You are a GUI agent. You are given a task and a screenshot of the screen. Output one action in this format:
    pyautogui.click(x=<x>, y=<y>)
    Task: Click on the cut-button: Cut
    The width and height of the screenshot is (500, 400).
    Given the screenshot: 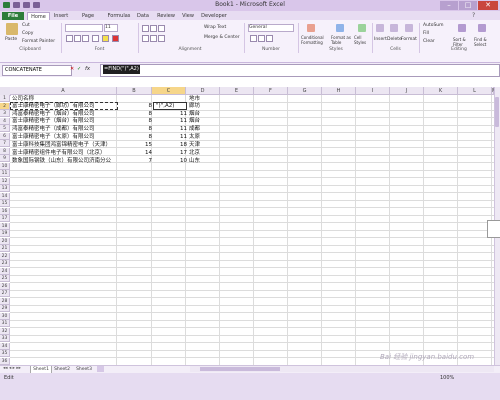 What is the action you would take?
    pyautogui.click(x=26, y=25)
    